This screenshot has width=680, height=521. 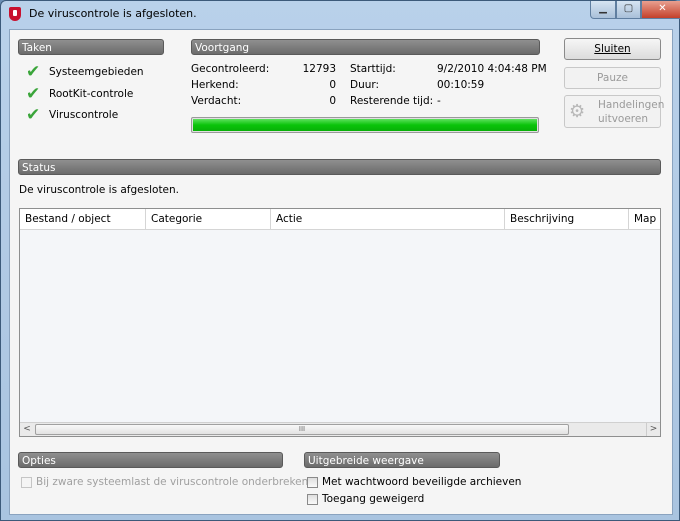 What do you see at coordinates (422, 482) in the screenshot?
I see `password-archives-label: Met wachtwoord beveiligde archieven` at bounding box center [422, 482].